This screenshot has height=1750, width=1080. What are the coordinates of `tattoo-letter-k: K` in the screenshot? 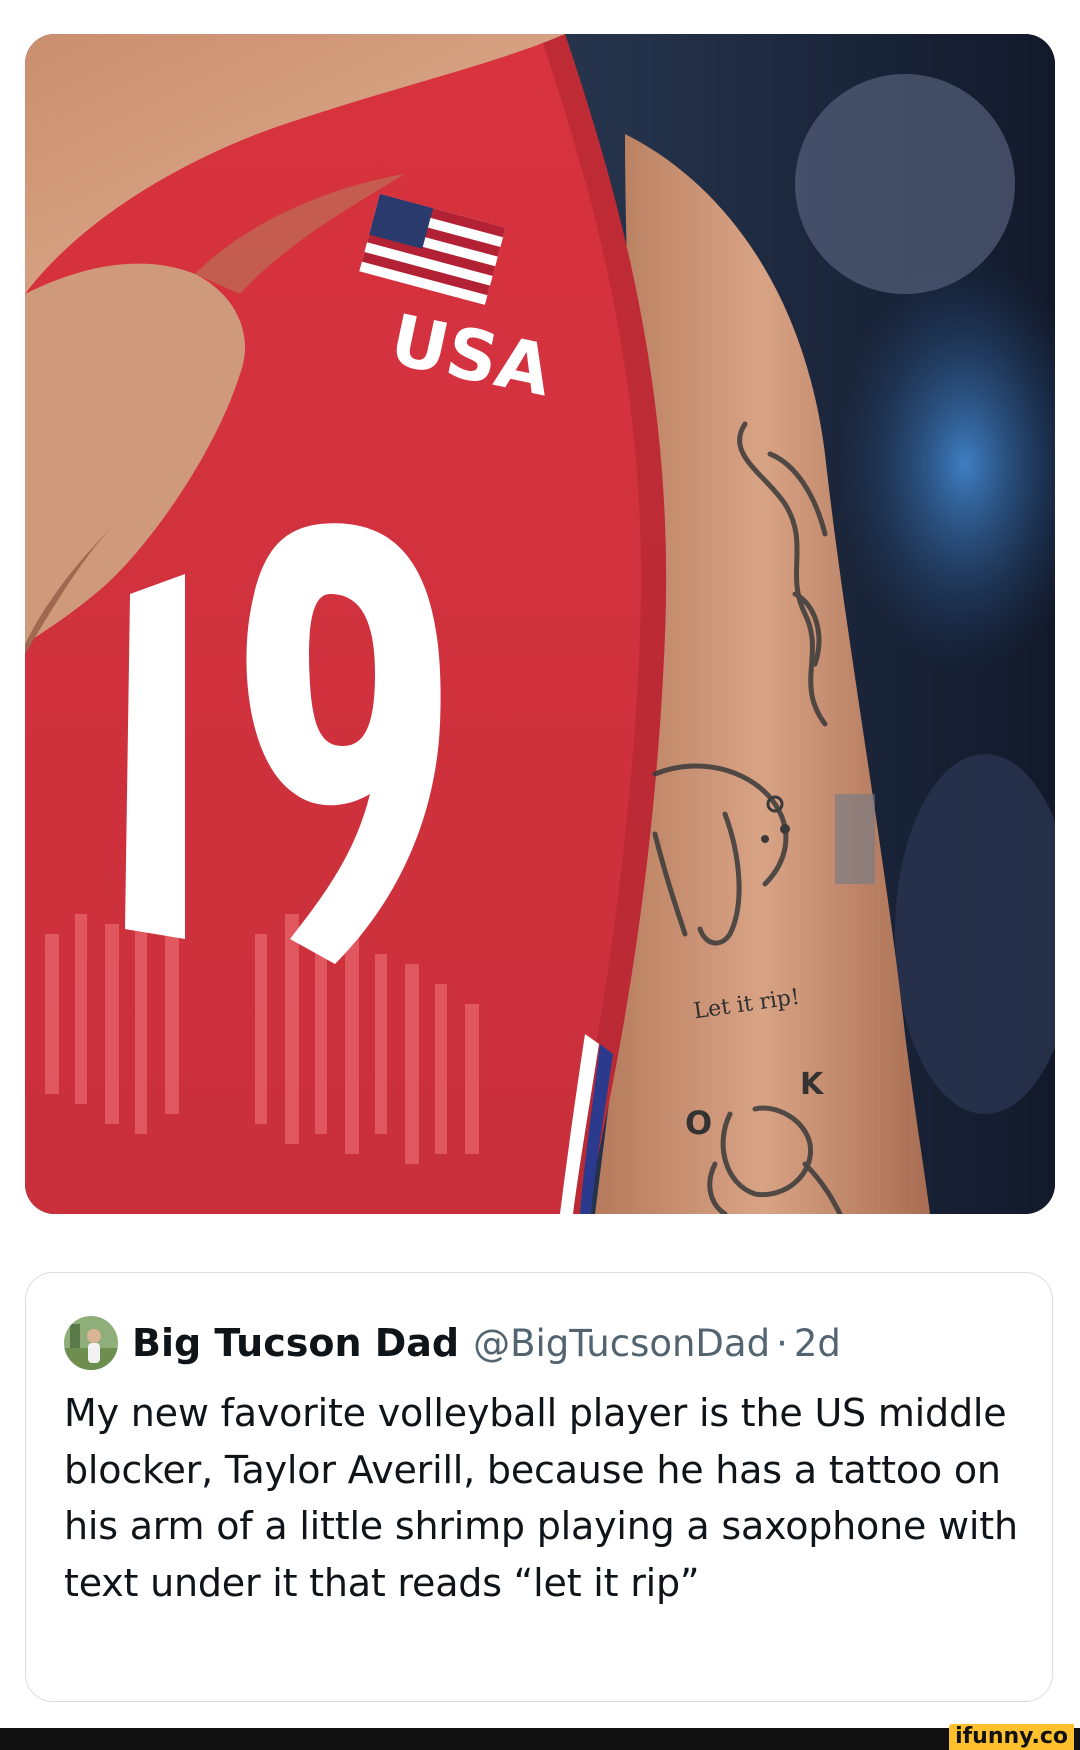 It's located at (812, 1084).